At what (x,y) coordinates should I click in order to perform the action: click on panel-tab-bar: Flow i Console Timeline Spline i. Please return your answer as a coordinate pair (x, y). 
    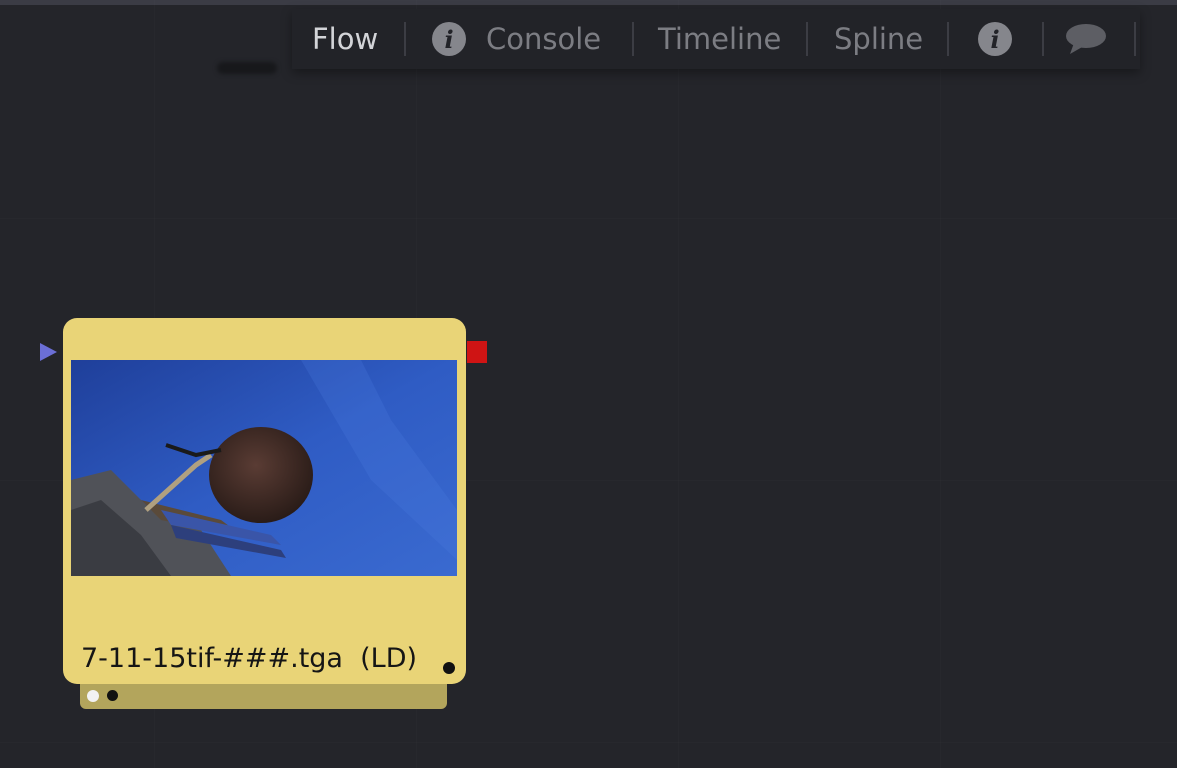
    Looking at the image, I should click on (716, 39).